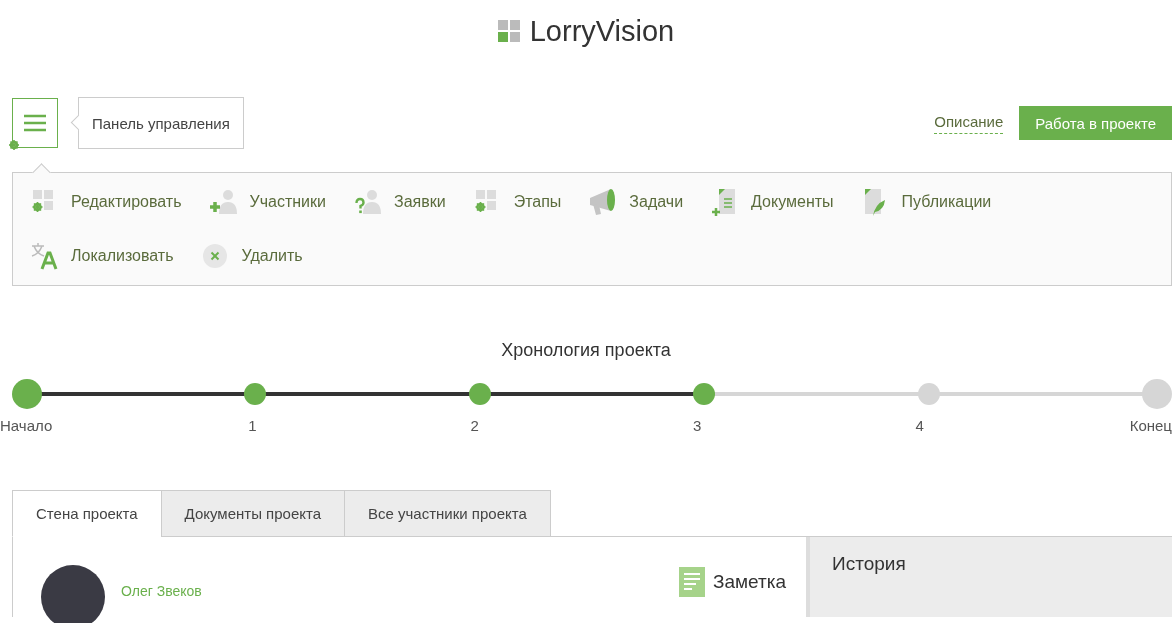  I want to click on person-question-icon, so click(367, 202).